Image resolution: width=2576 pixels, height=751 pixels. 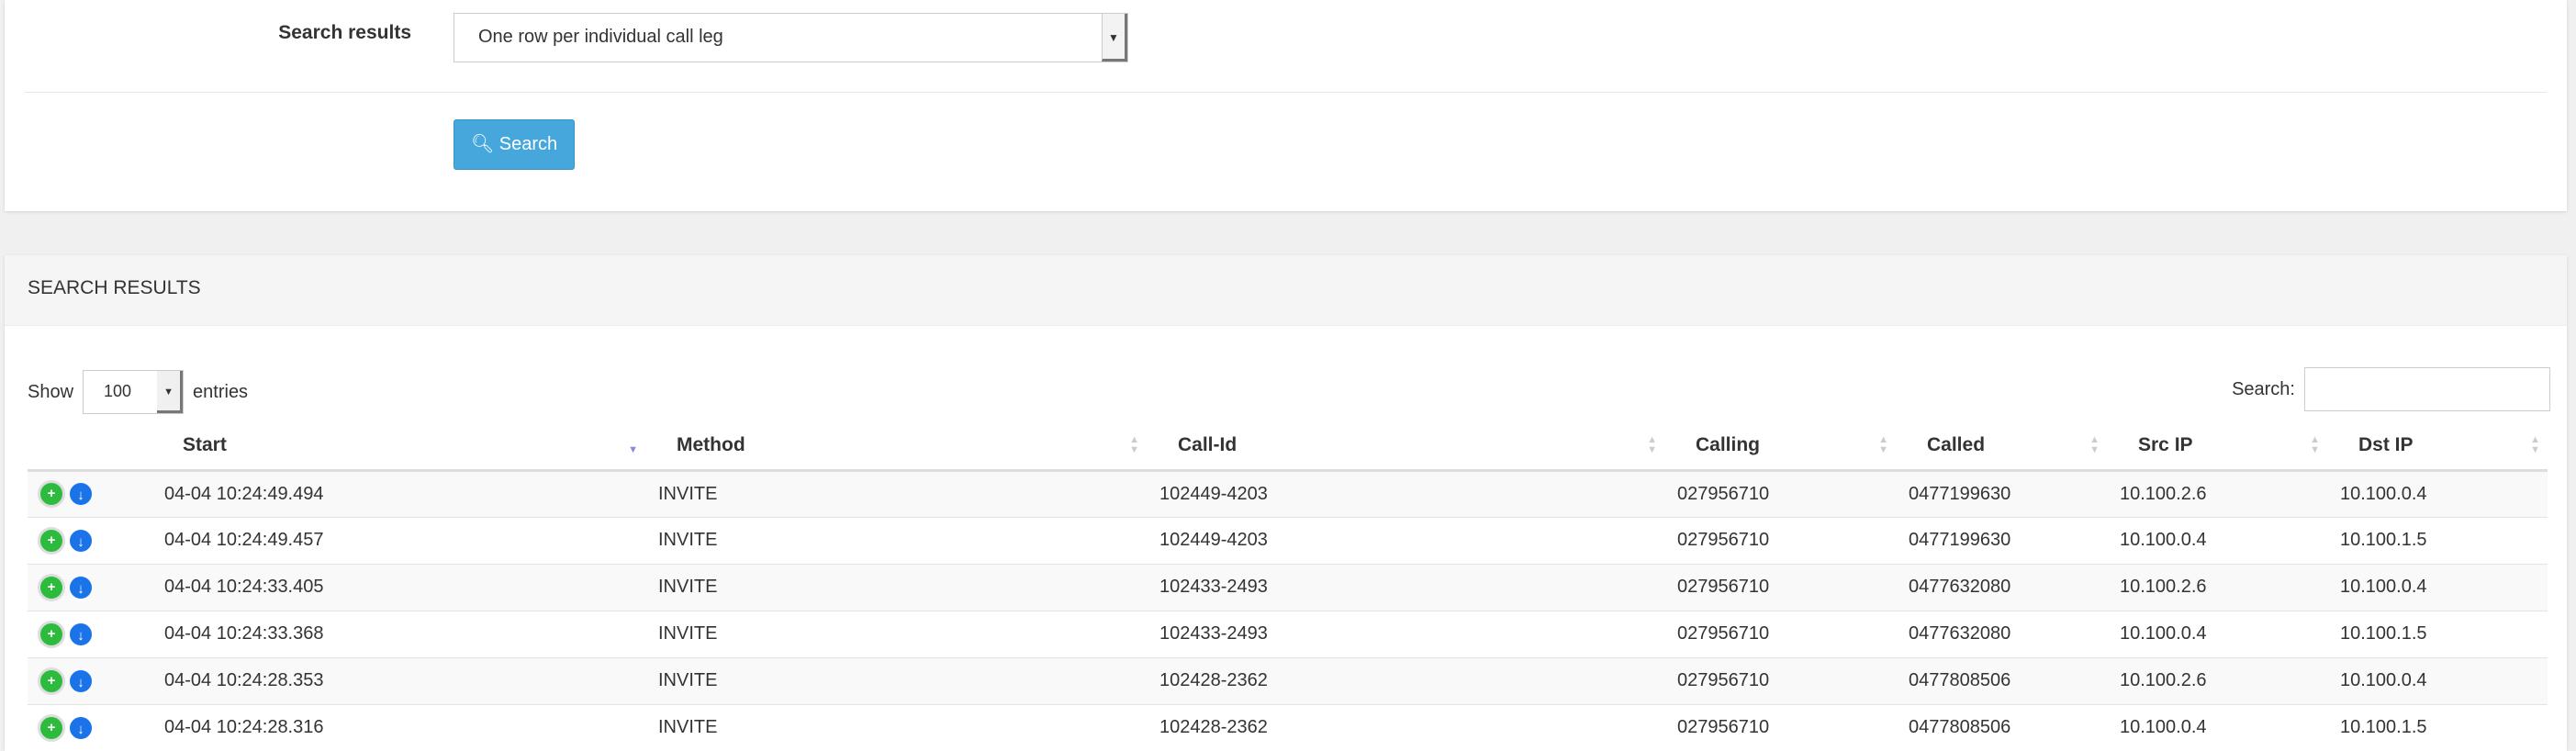 What do you see at coordinates (600, 37) in the screenshot?
I see `select-value: One row per individual call leg` at bounding box center [600, 37].